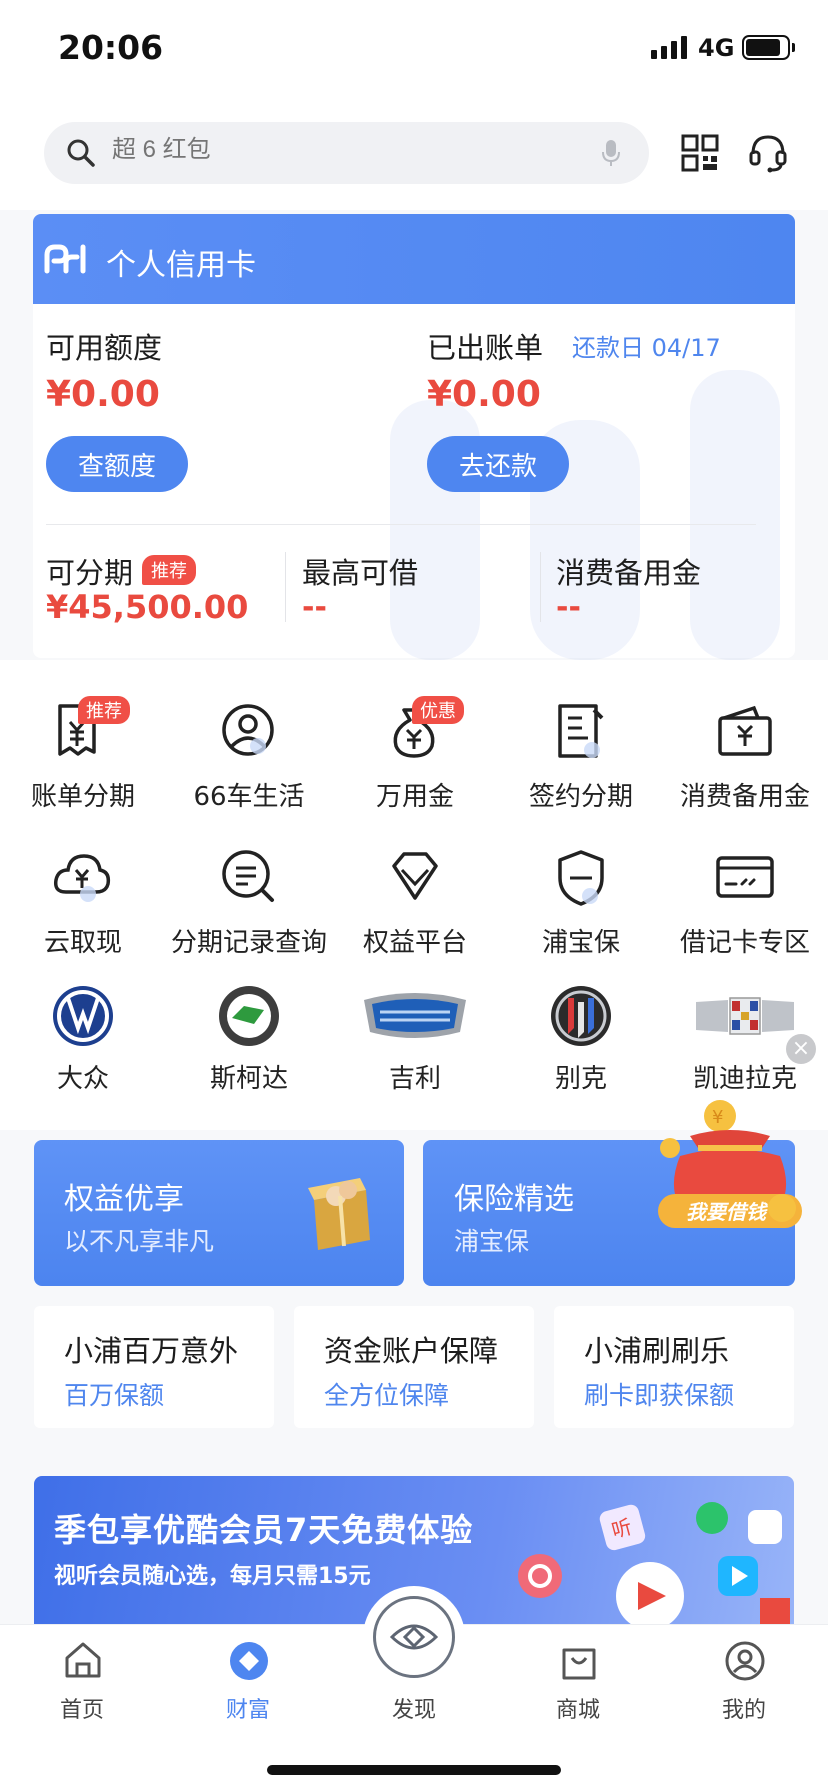 The width and height of the screenshot is (828, 1792). Describe the element at coordinates (81, 153) in the screenshot. I see `search-icon` at that location.